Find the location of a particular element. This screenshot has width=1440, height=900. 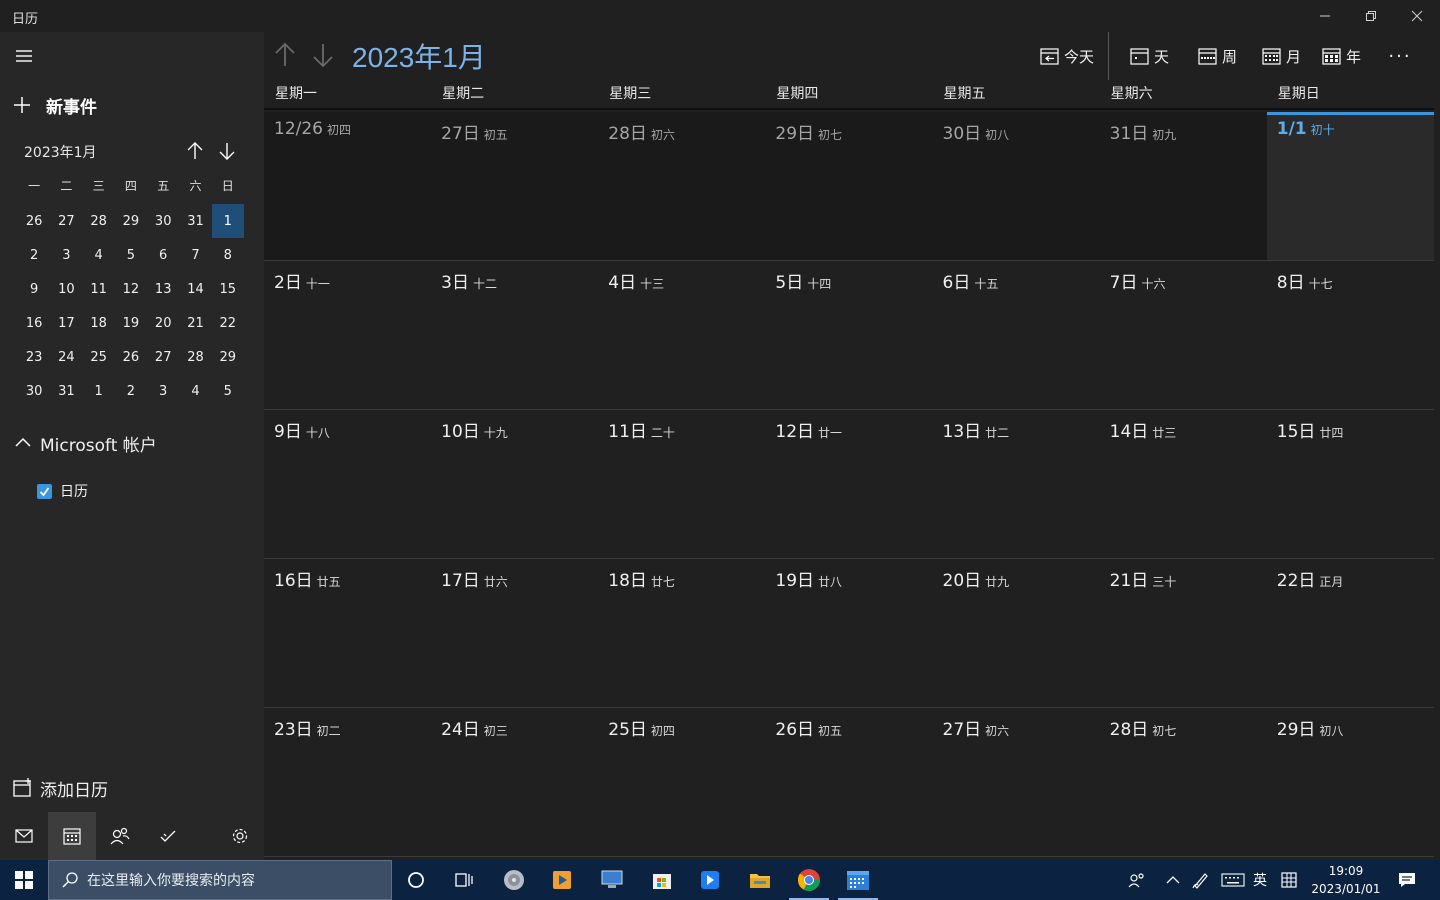

taskbar-app-store is located at coordinates (662, 880).